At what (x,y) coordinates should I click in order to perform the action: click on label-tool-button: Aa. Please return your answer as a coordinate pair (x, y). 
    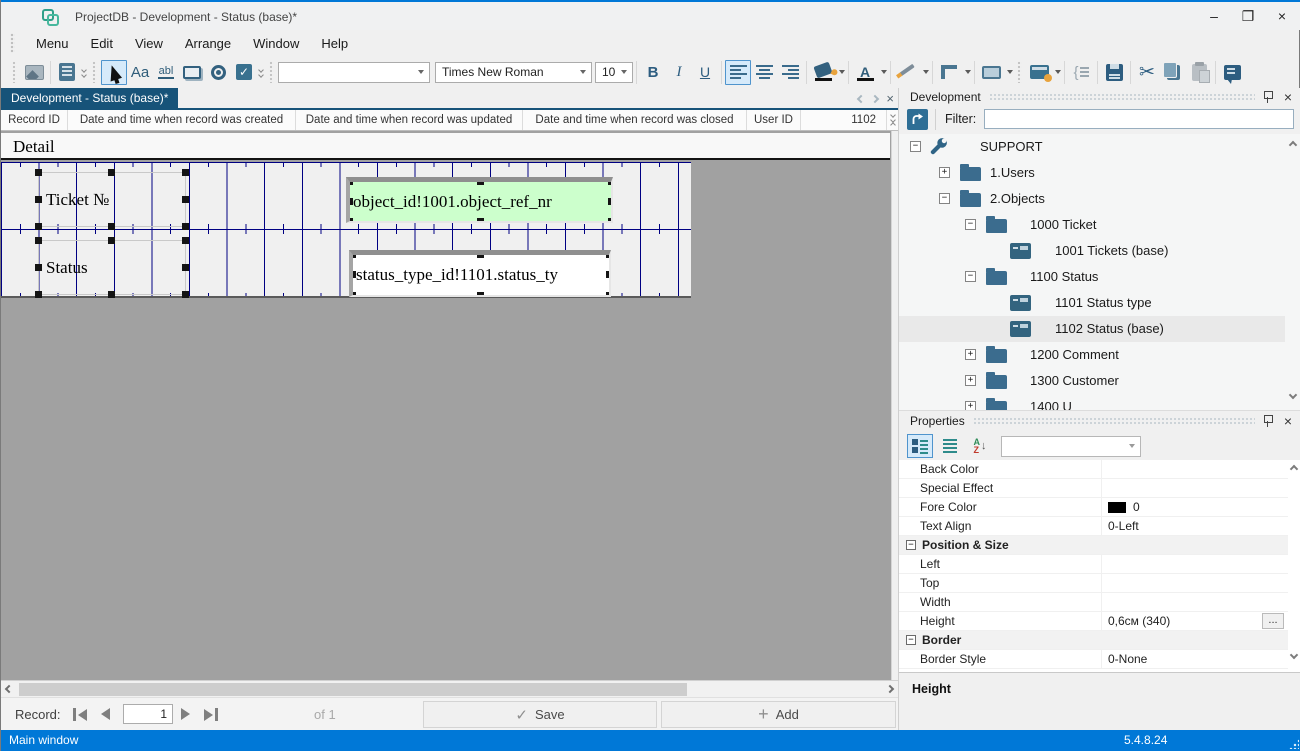
    Looking at the image, I should click on (140, 72).